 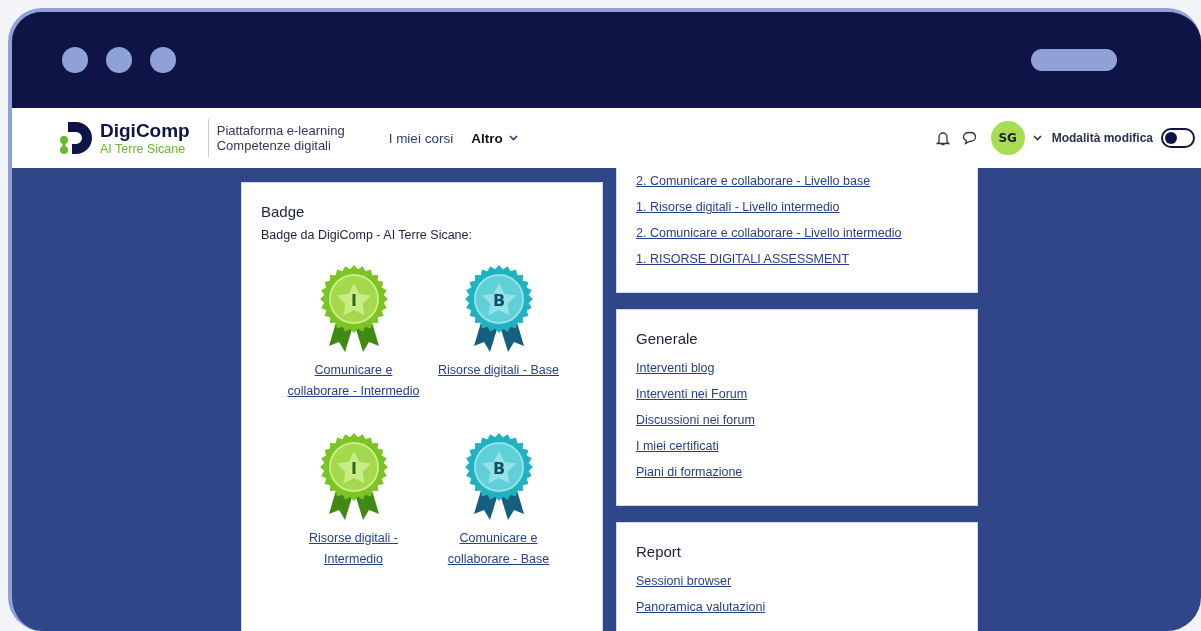 What do you see at coordinates (942, 138) in the screenshot?
I see `bell-icon` at bounding box center [942, 138].